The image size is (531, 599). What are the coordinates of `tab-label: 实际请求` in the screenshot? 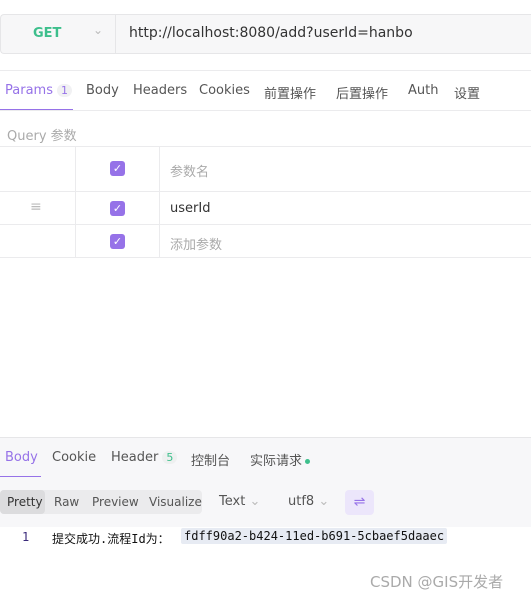 It's located at (276, 461).